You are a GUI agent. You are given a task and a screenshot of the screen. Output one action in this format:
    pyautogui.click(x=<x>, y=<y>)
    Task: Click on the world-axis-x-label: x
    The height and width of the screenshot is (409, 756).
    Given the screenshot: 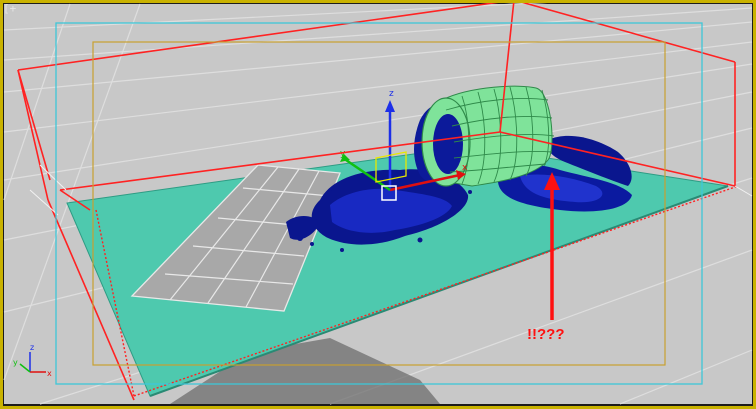 What is the action you would take?
    pyautogui.click(x=49, y=373)
    